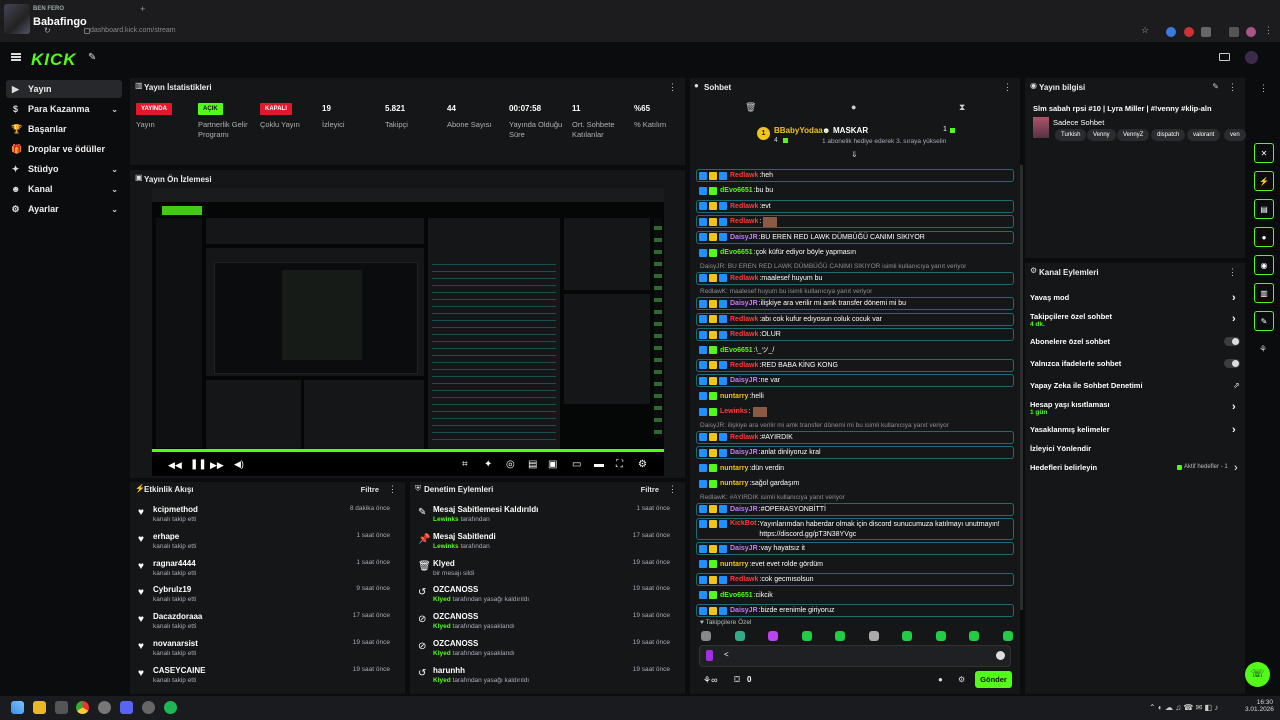 This screenshot has height=720, width=1280. I want to click on chat-message: Redlawk: heh, so click(855, 175).